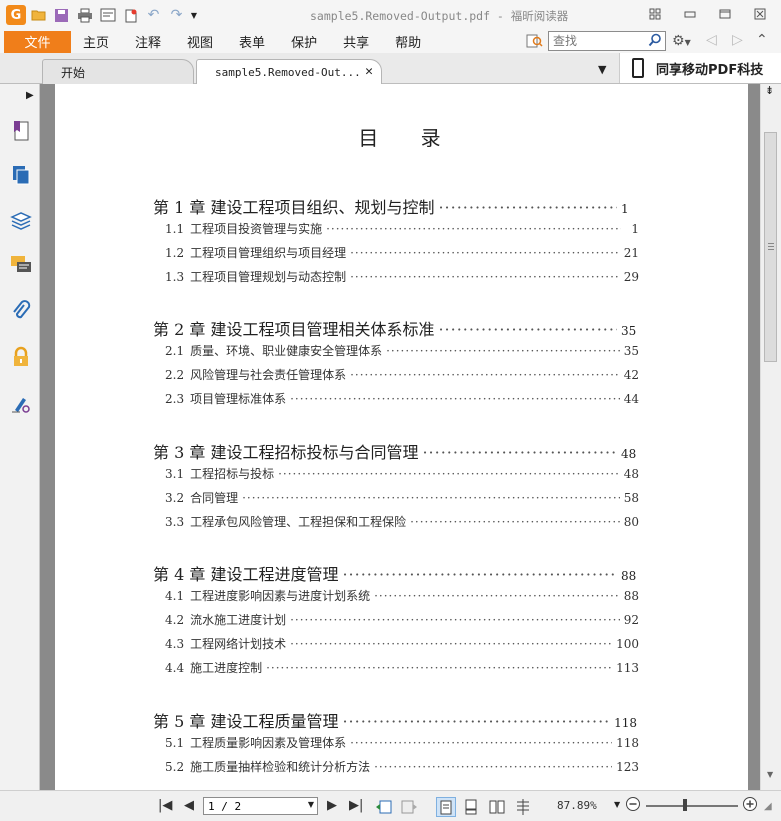  I want to click on close-window-icon, so click(760, 14).